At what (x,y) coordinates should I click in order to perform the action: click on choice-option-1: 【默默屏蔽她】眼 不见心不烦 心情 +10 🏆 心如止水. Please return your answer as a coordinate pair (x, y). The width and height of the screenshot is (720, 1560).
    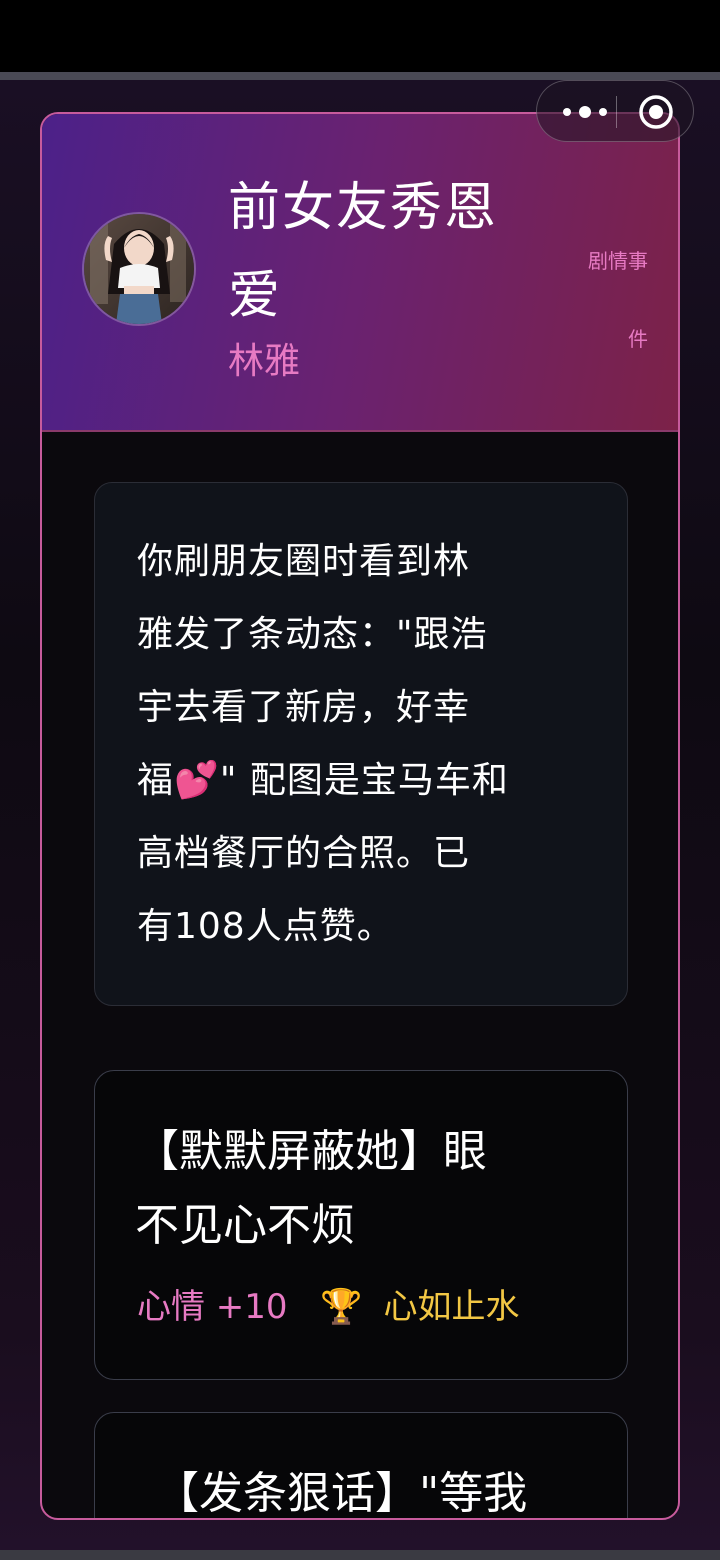
    Looking at the image, I should click on (361, 1225).